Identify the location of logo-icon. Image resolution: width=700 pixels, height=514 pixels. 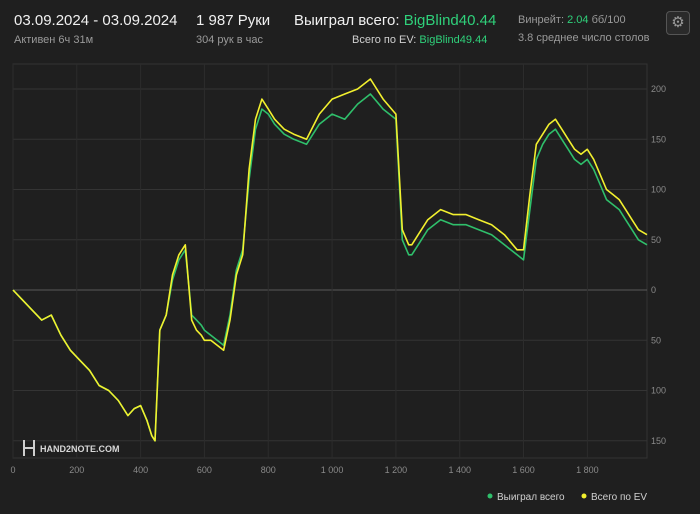
(29, 448).